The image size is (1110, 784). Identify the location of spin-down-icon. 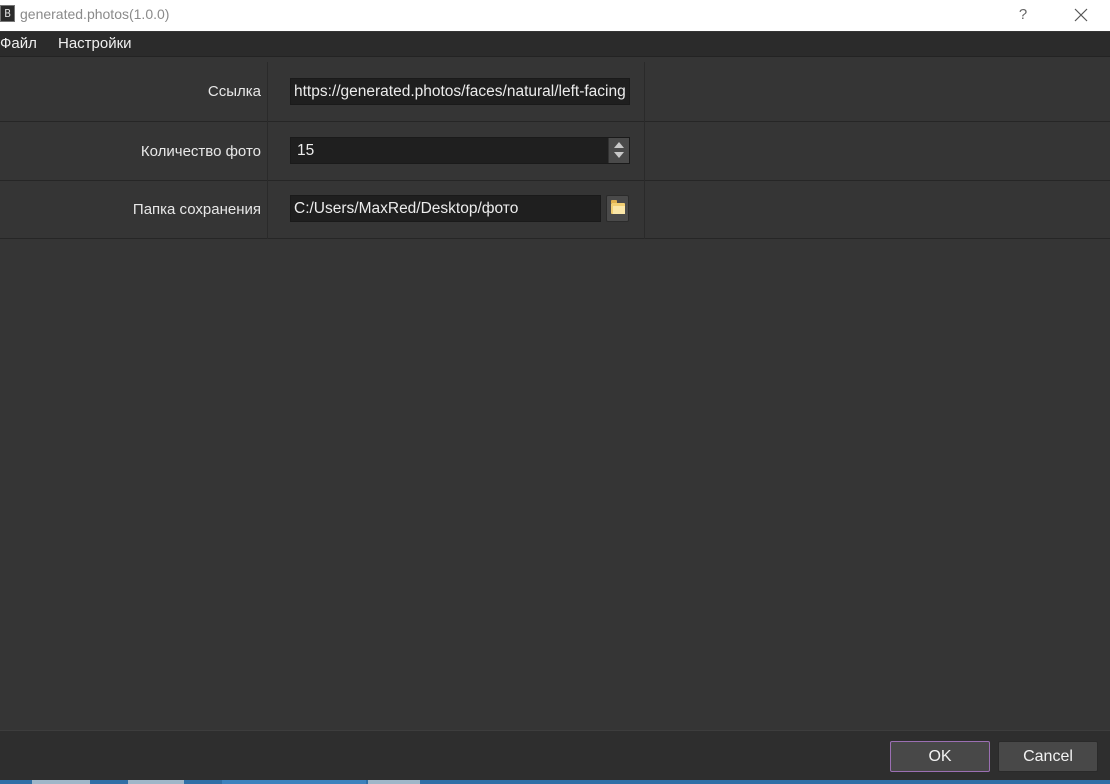
(619, 155).